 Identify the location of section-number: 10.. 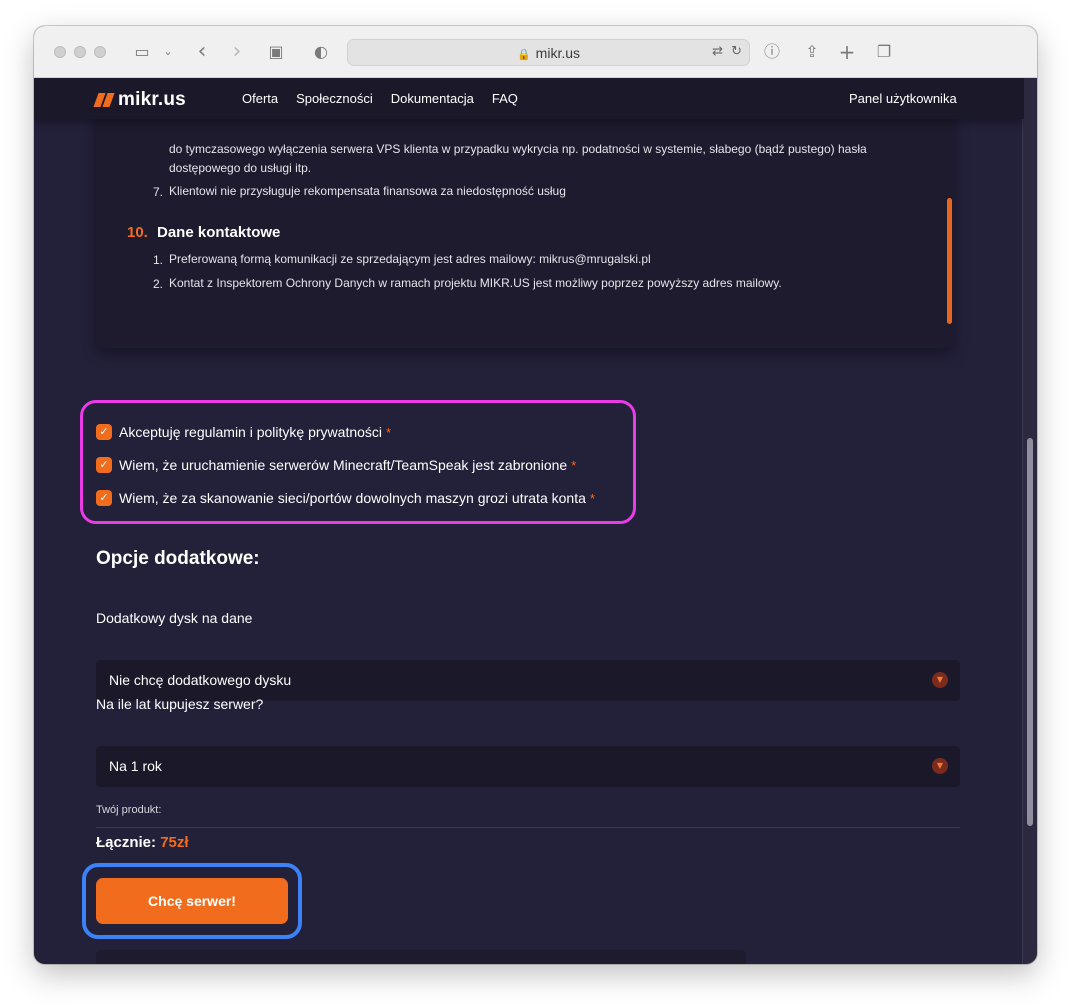
(137, 232).